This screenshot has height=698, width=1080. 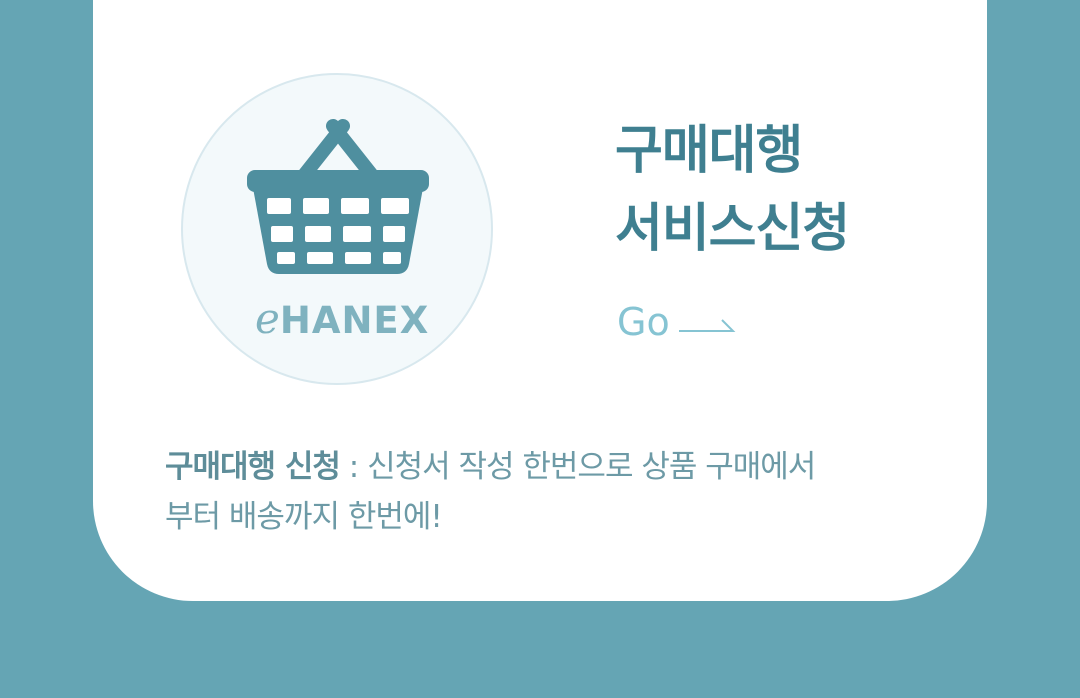 I want to click on description-highlight: 구매대행 신청, so click(x=253, y=467).